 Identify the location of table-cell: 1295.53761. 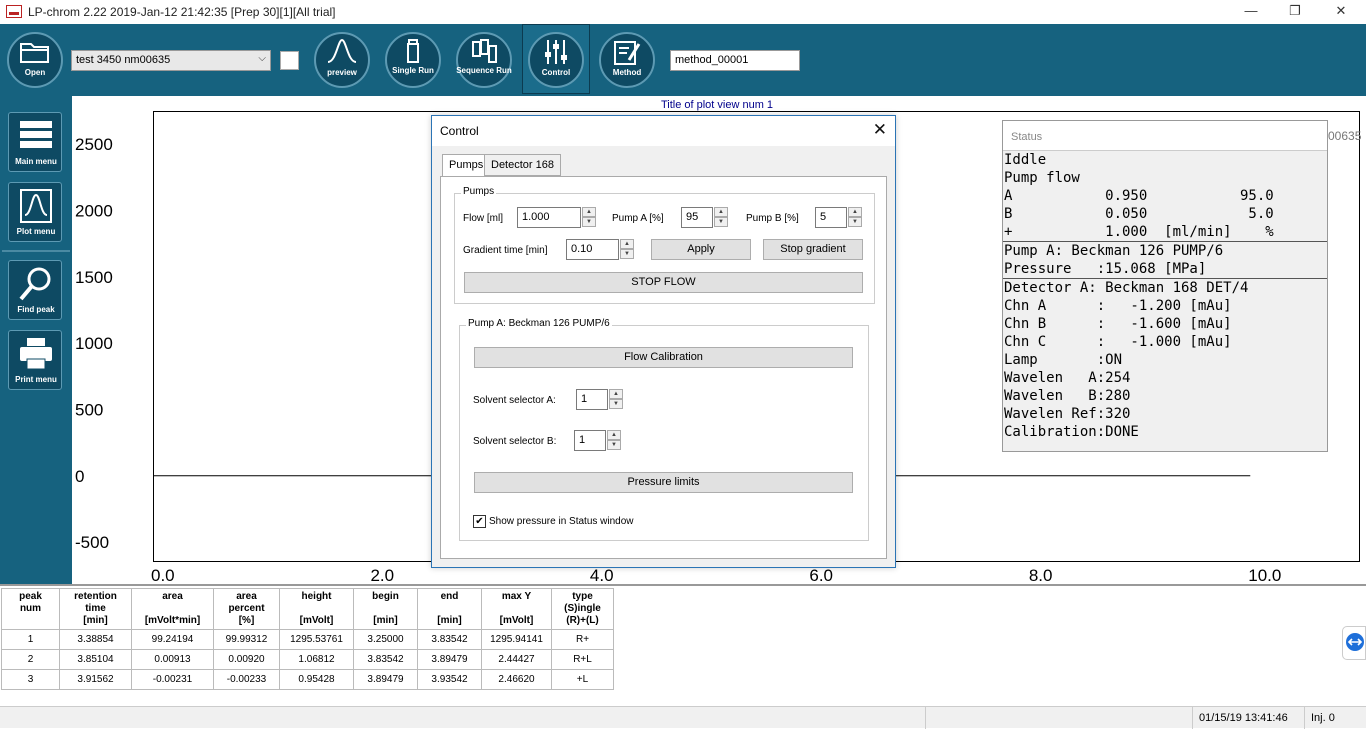
(316, 639).